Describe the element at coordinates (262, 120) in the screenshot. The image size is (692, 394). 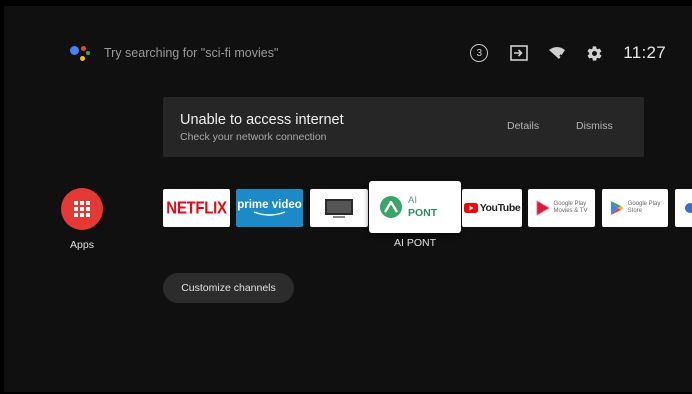
I see `banner-title: Unable to access internet` at that location.